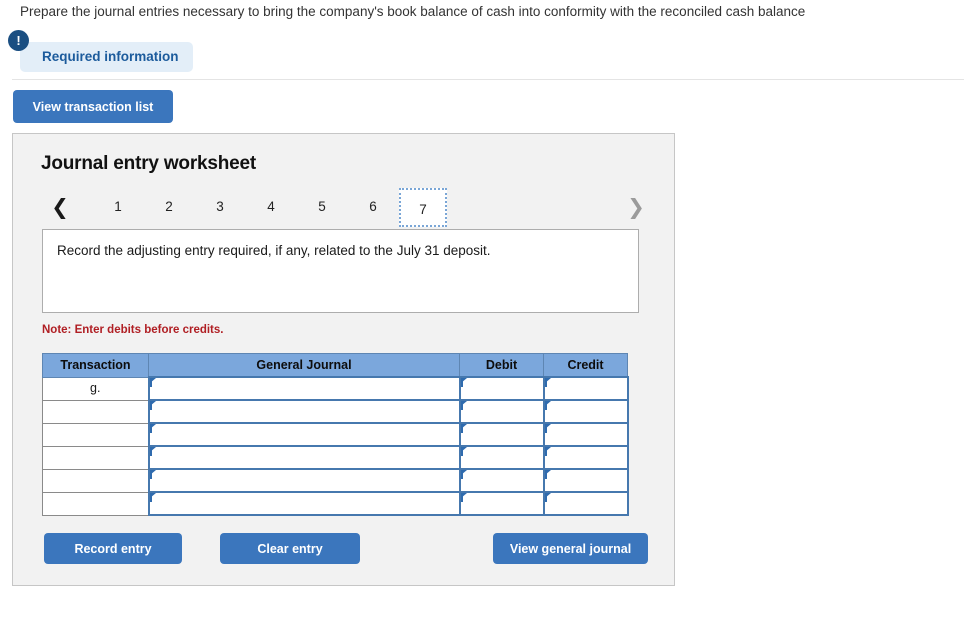 Image resolution: width=976 pixels, height=639 pixels. I want to click on table-header-row: Transaction General Journal Debit Credit, so click(335, 365).